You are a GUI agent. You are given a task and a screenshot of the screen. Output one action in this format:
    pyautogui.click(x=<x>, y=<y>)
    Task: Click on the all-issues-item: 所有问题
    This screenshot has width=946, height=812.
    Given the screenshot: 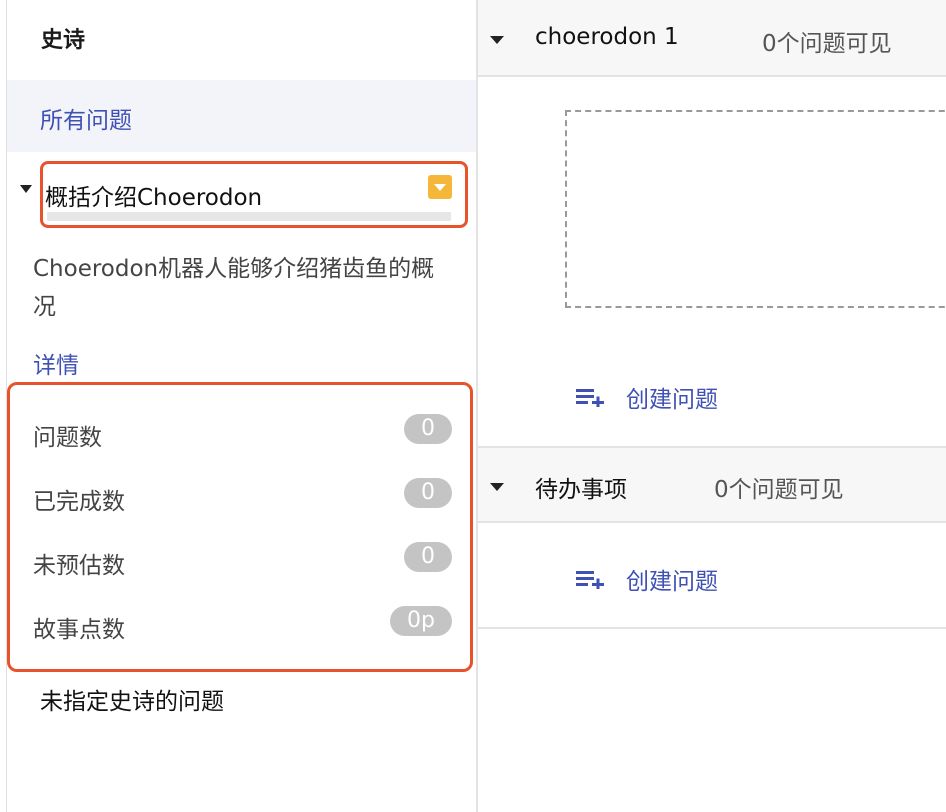 What is the action you would take?
    pyautogui.click(x=241, y=116)
    